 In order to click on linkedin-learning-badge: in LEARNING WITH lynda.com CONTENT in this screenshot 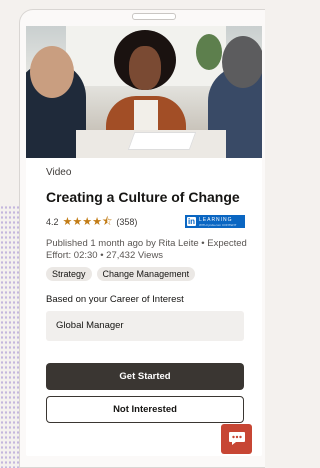, I will do `click(215, 221)`.